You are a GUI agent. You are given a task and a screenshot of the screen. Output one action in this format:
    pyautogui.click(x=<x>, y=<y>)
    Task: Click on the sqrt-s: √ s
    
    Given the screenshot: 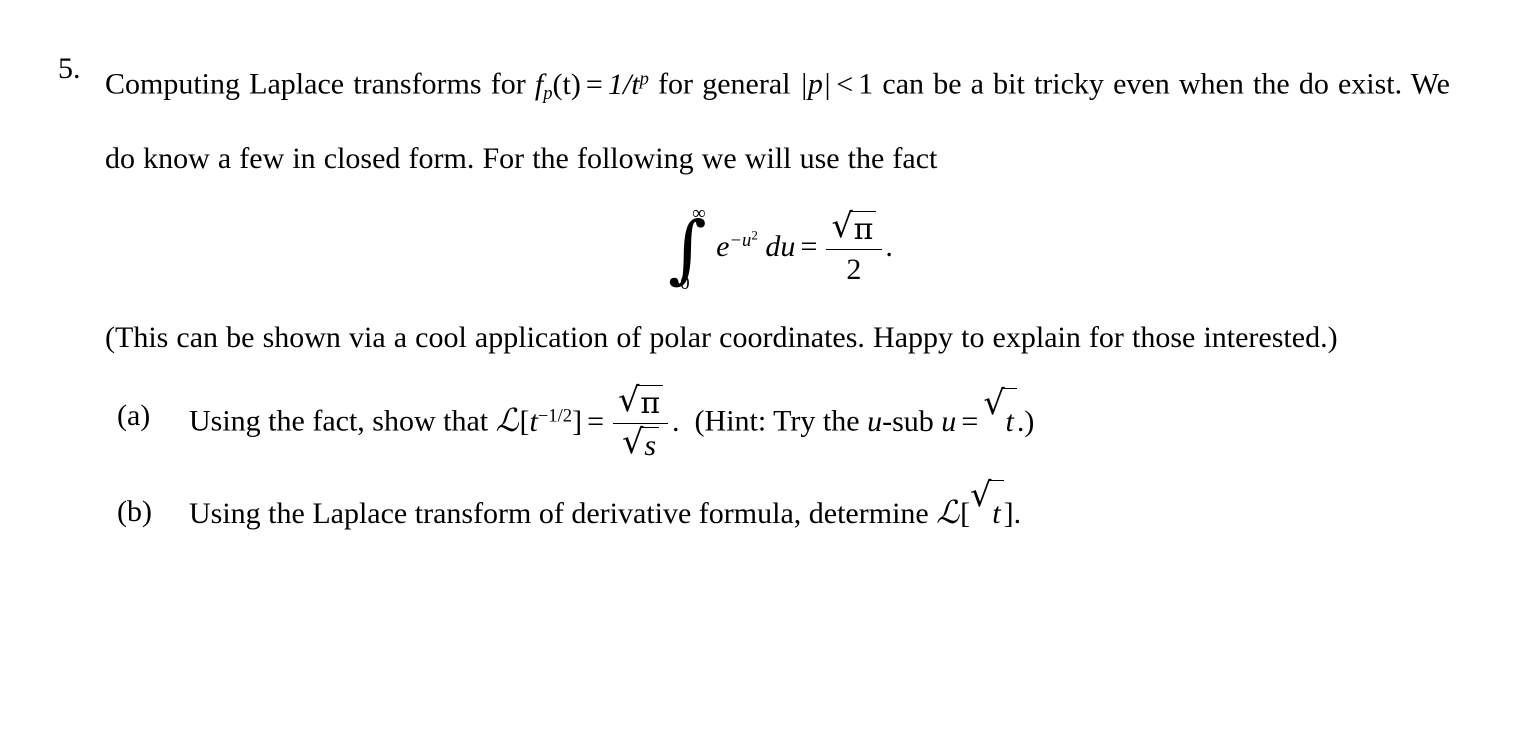 What is the action you would take?
    pyautogui.click(x=641, y=442)
    